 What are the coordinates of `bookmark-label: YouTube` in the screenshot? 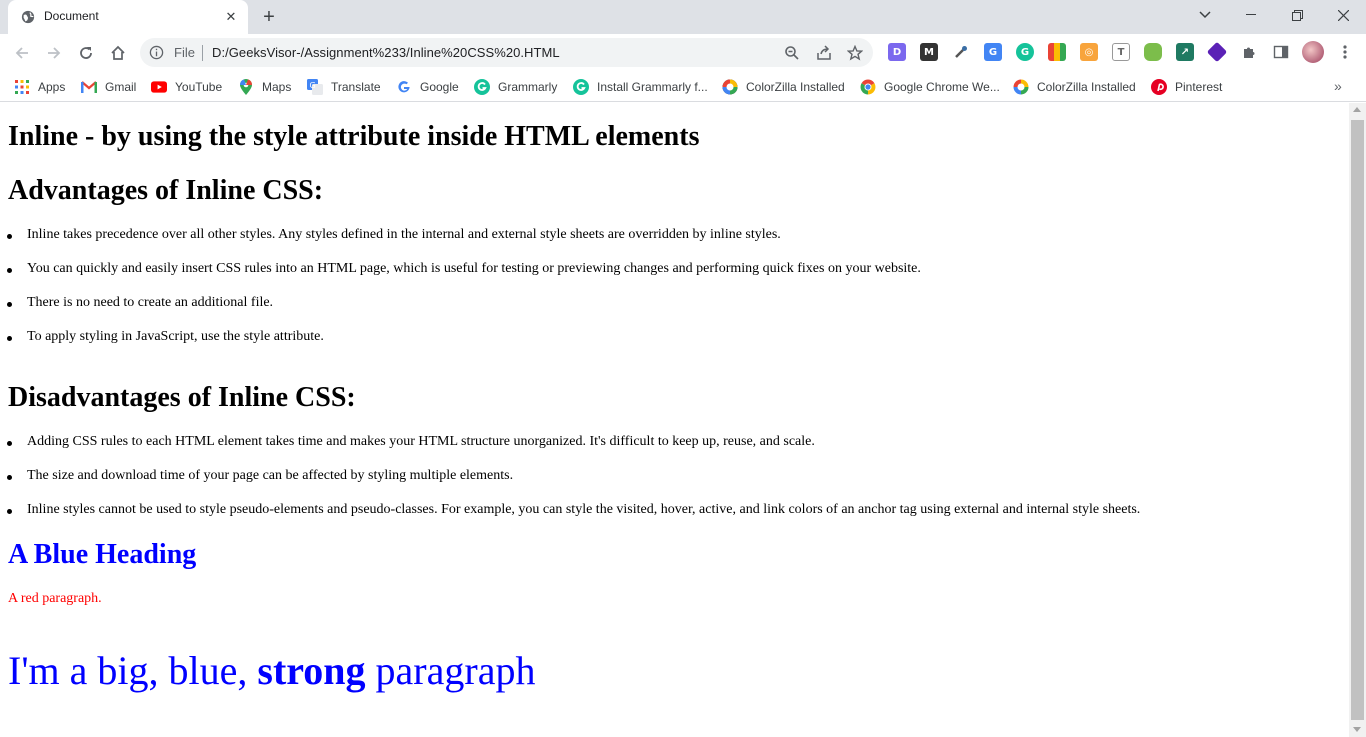 It's located at (199, 87).